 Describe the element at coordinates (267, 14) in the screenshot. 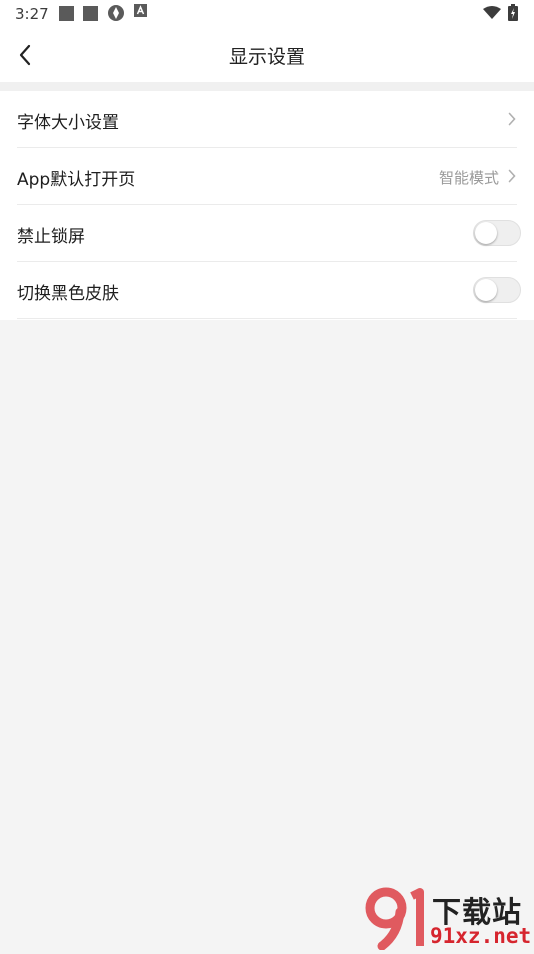

I see `status-bar: 3:27` at that location.